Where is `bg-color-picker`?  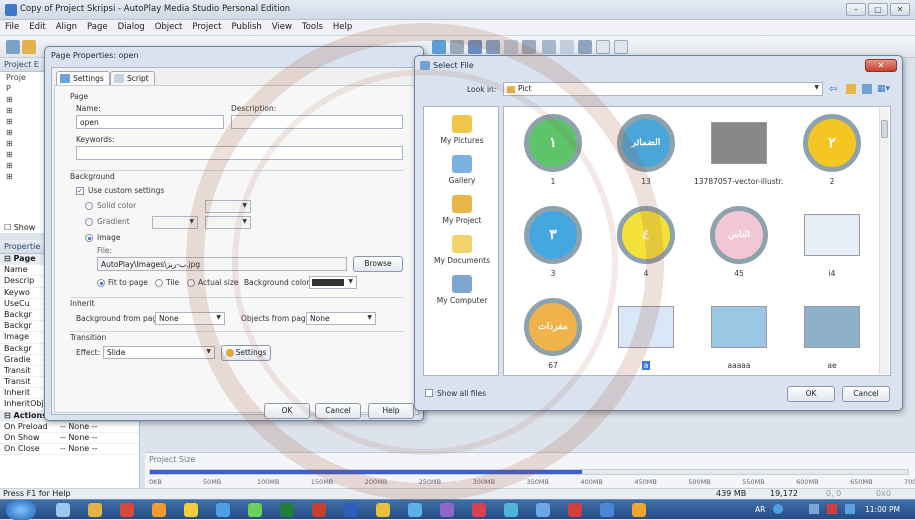 bg-color-picker is located at coordinates (333, 282).